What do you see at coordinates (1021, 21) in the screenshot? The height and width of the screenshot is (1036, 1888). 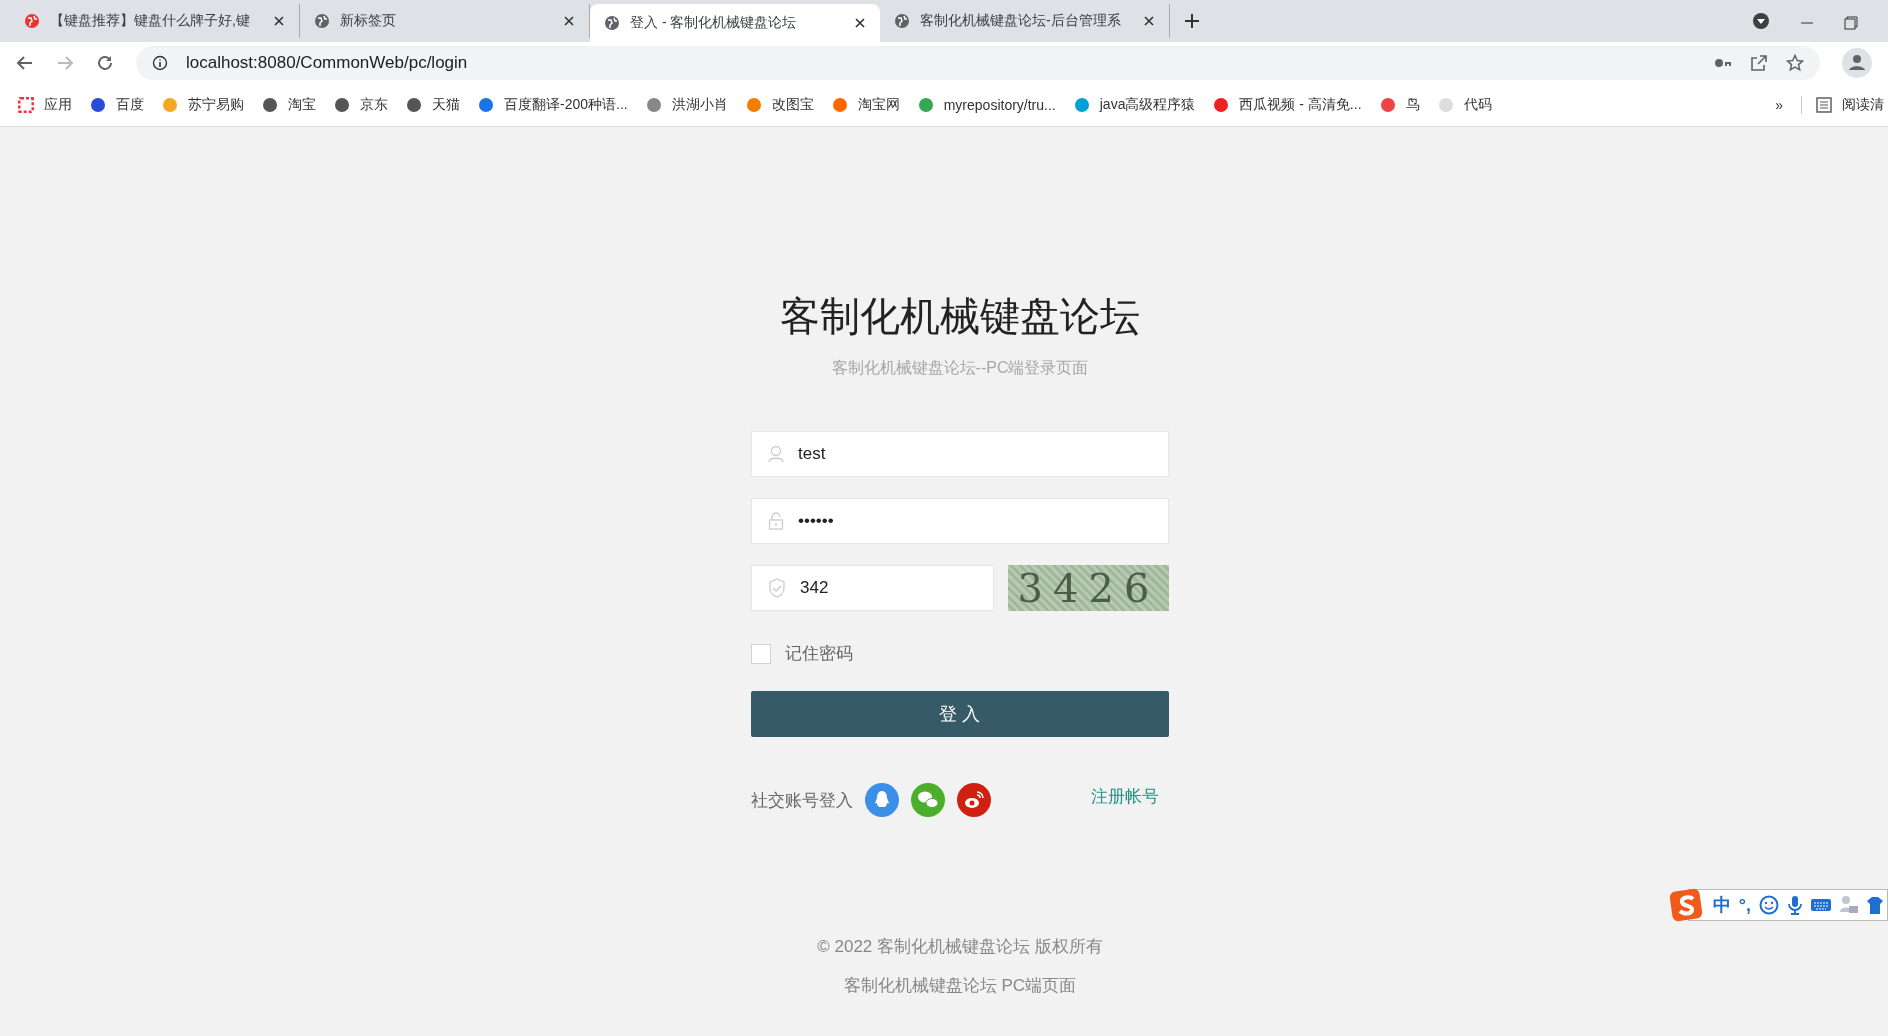 I see `tab-title: 客制化机械键盘论坛-后台管理系` at bounding box center [1021, 21].